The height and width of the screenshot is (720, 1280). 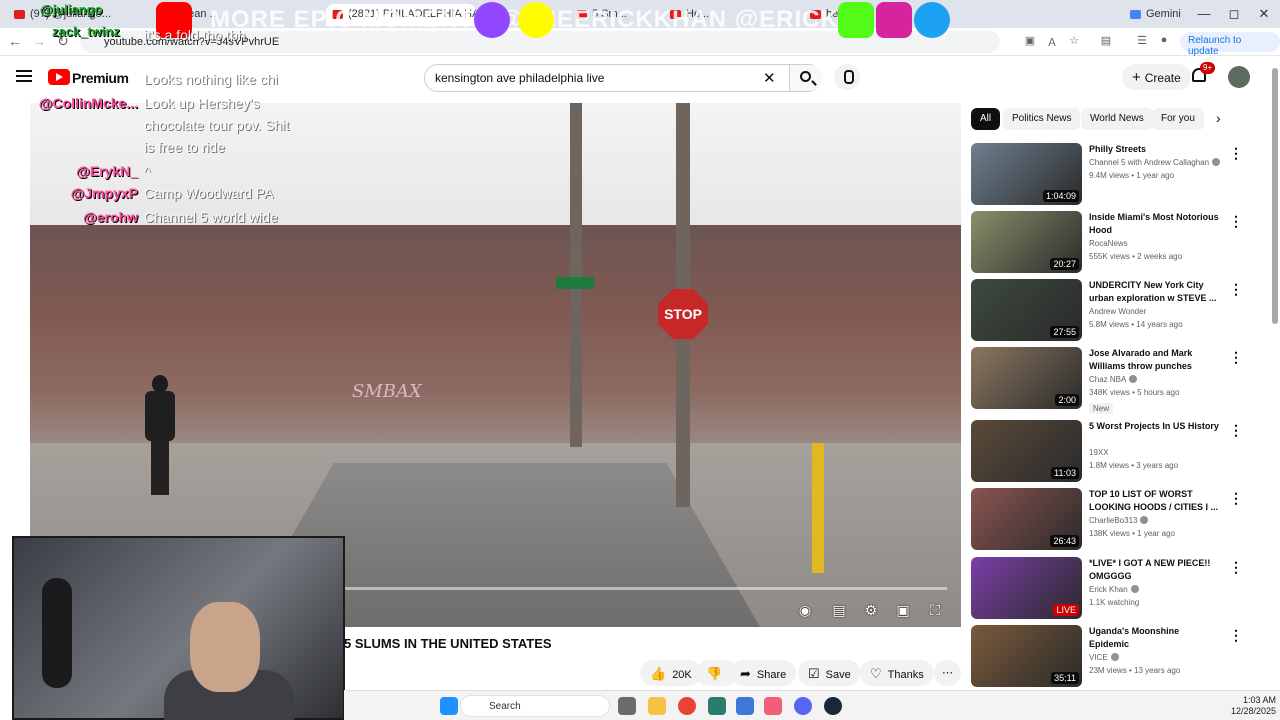 What do you see at coordinates (1239, 77) in the screenshot?
I see `account-avatar` at bounding box center [1239, 77].